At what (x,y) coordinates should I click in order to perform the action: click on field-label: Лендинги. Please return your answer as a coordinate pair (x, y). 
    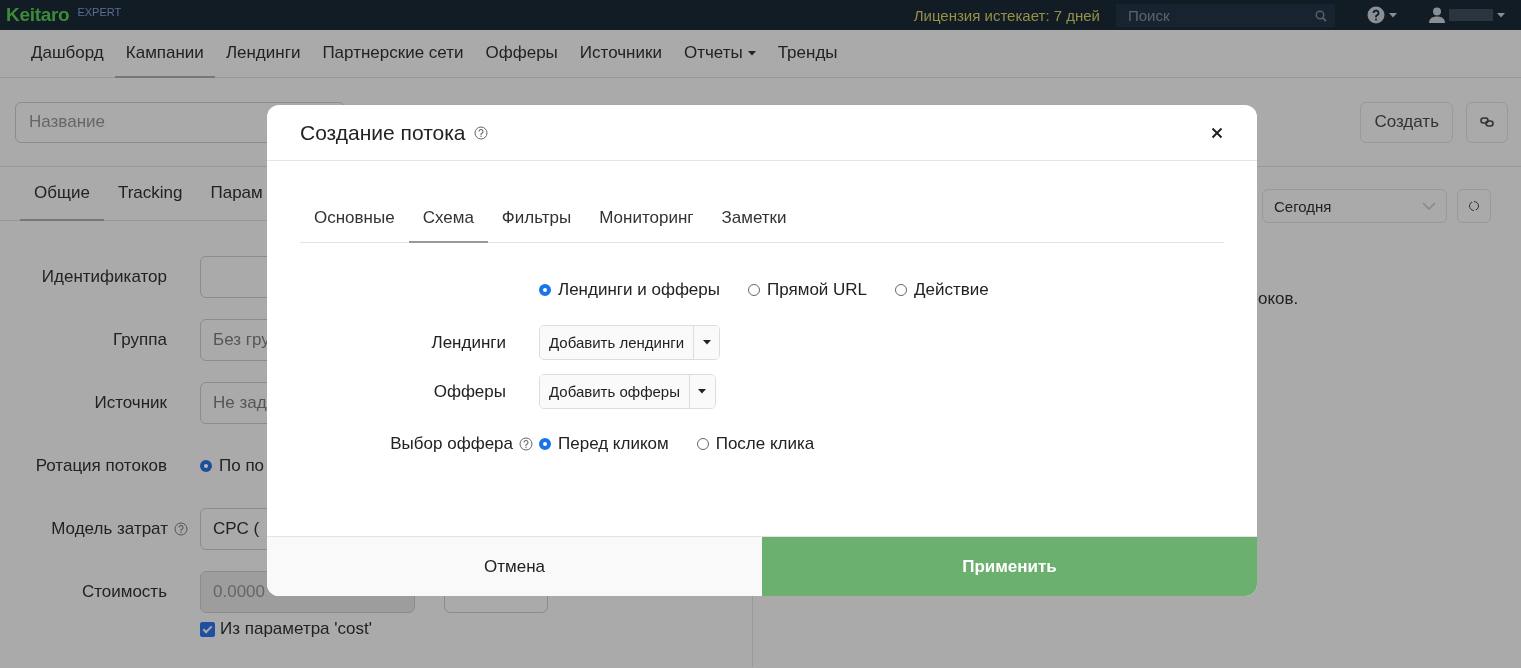
    Looking at the image, I should click on (468, 342).